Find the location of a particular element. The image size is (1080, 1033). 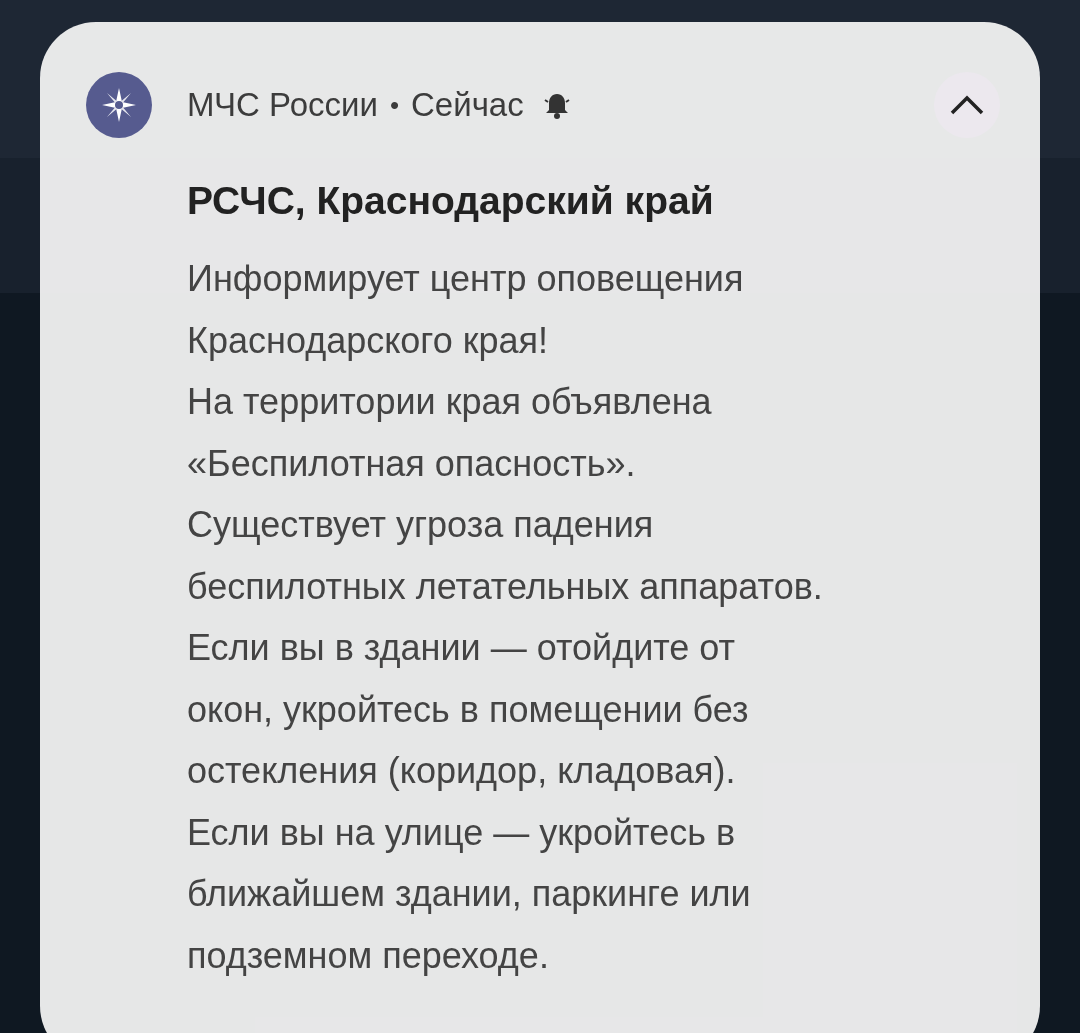

notification-title: РСЧС, Краснодарский край is located at coordinates (451, 201).